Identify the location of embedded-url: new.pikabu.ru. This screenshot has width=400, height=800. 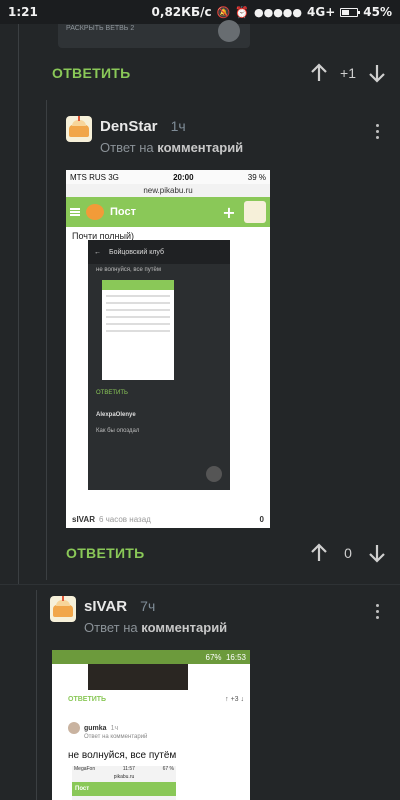
(168, 190).